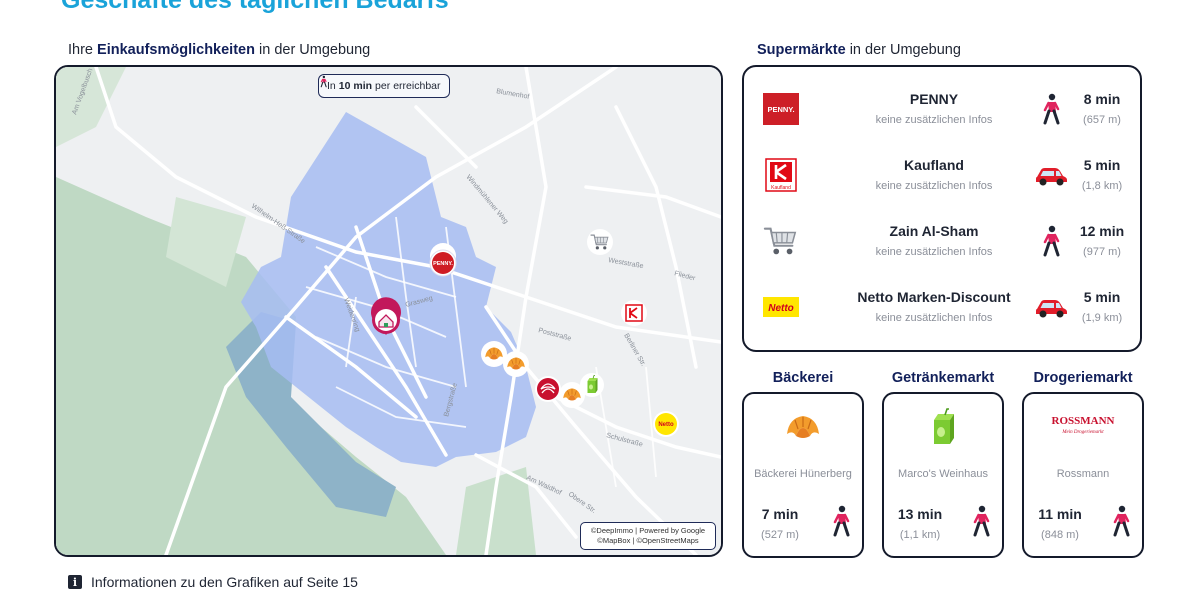 Image resolution: width=1200 pixels, height=600 pixels. I want to click on rossmann-pin, so click(548, 389).